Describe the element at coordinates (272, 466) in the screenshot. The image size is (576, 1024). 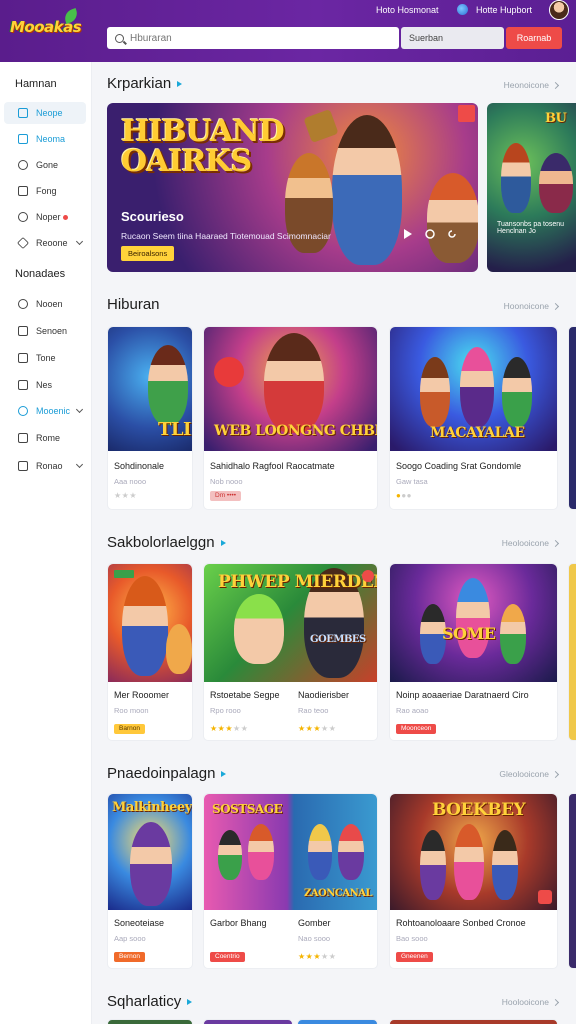
I see `game-title: Sahidhalo Ragfool Raocatmate` at that location.